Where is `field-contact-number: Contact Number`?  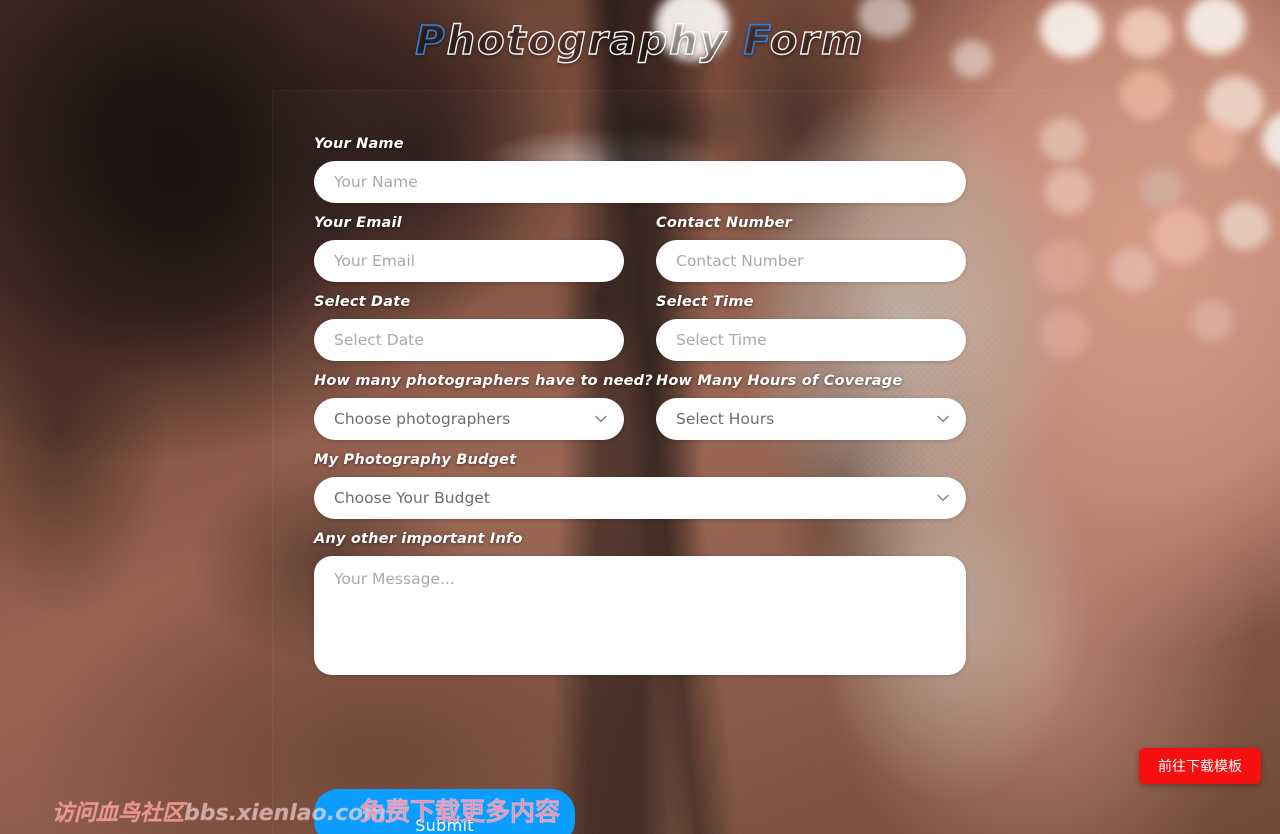
field-contact-number: Contact Number is located at coordinates (811, 248).